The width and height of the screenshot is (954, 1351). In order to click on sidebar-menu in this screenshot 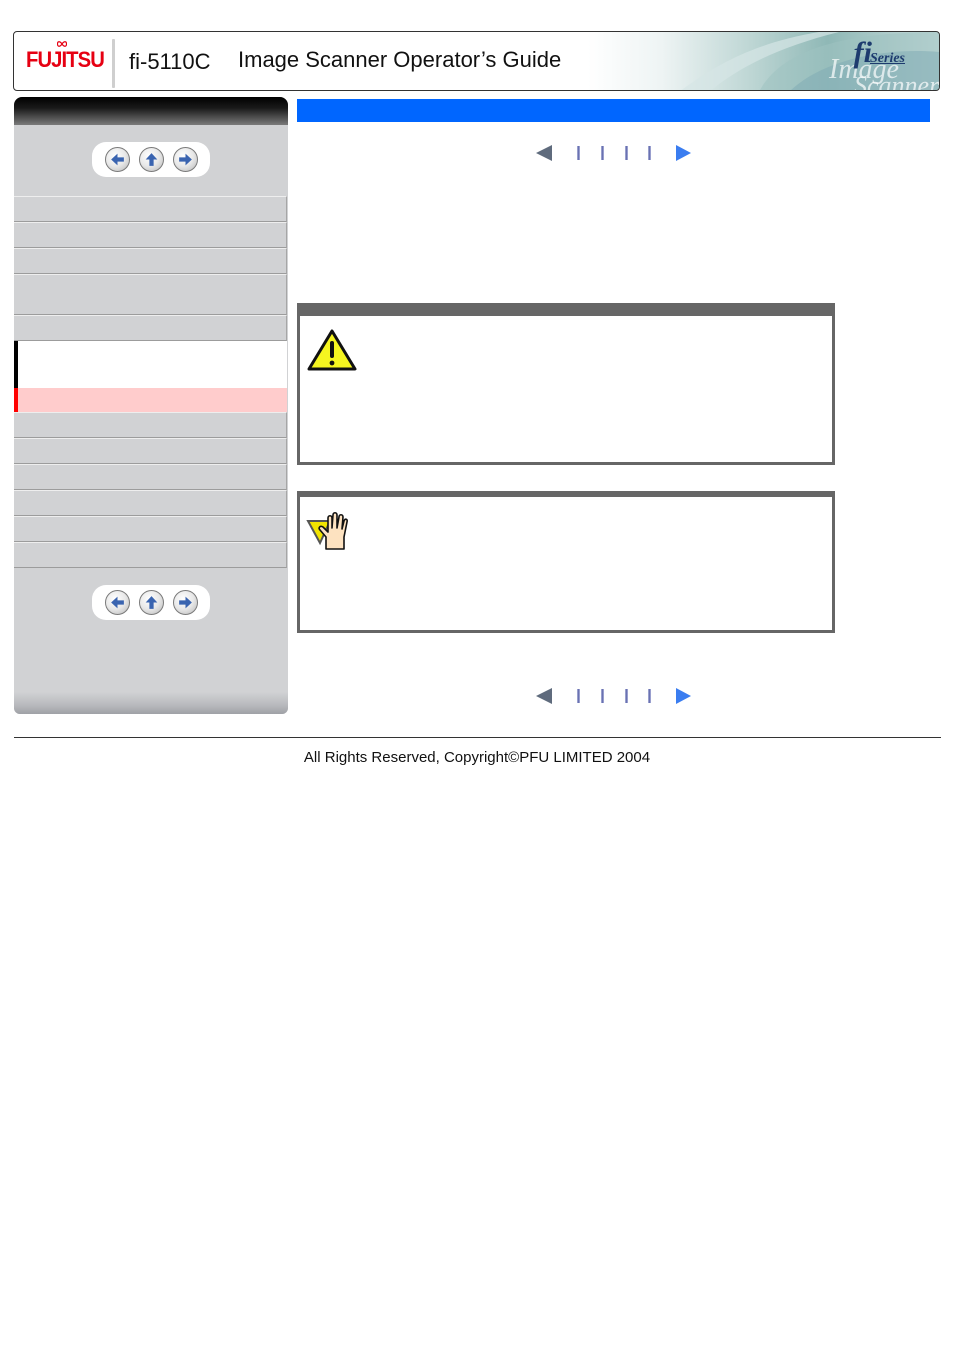, I will do `click(151, 382)`.